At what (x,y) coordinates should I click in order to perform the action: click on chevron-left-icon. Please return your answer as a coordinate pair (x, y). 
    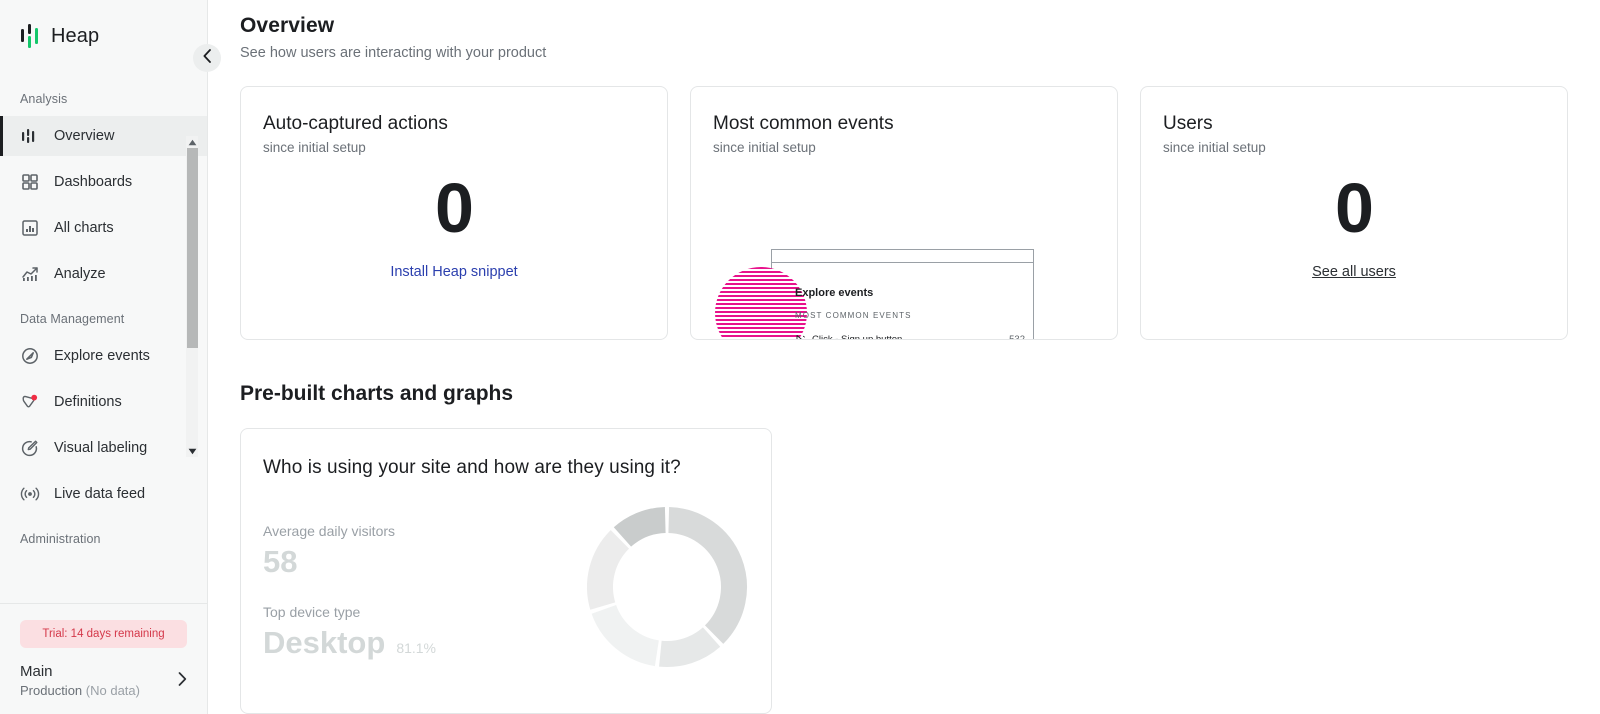
    Looking at the image, I should click on (207, 58).